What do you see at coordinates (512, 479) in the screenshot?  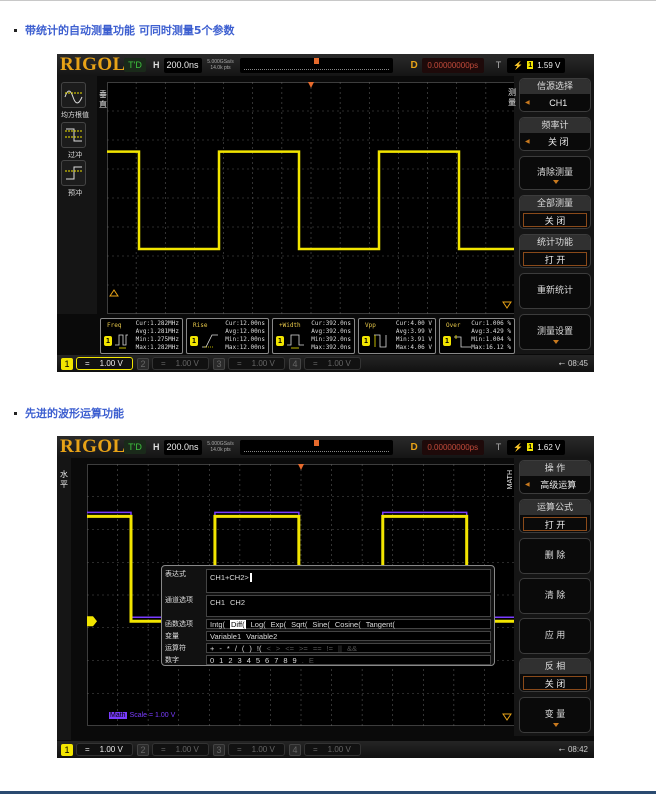 I see `math-tab: MATH` at bounding box center [512, 479].